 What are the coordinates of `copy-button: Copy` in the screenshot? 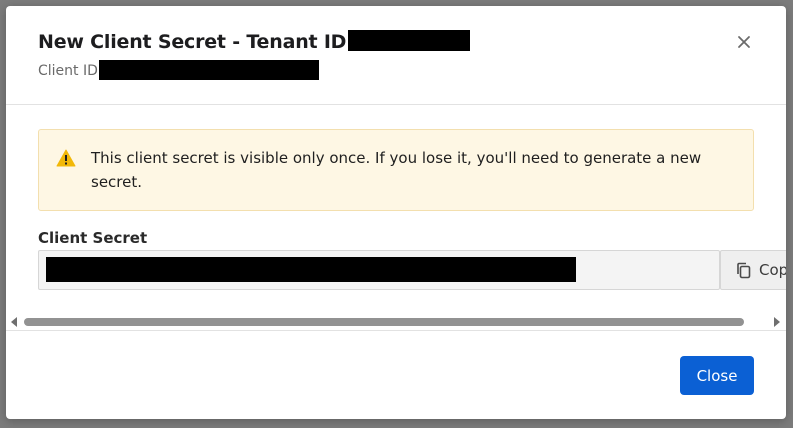 It's located at (753, 270).